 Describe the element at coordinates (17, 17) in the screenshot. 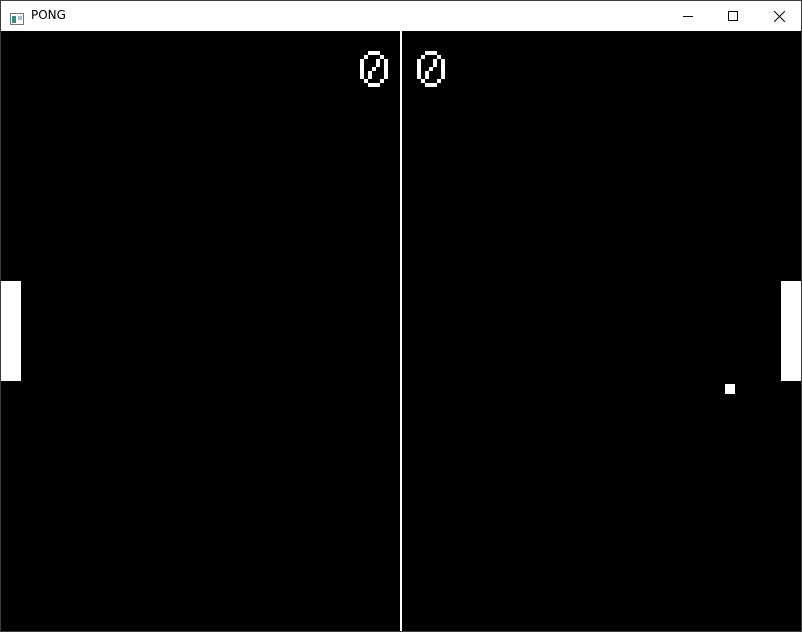

I see `pong-app-icon` at that location.